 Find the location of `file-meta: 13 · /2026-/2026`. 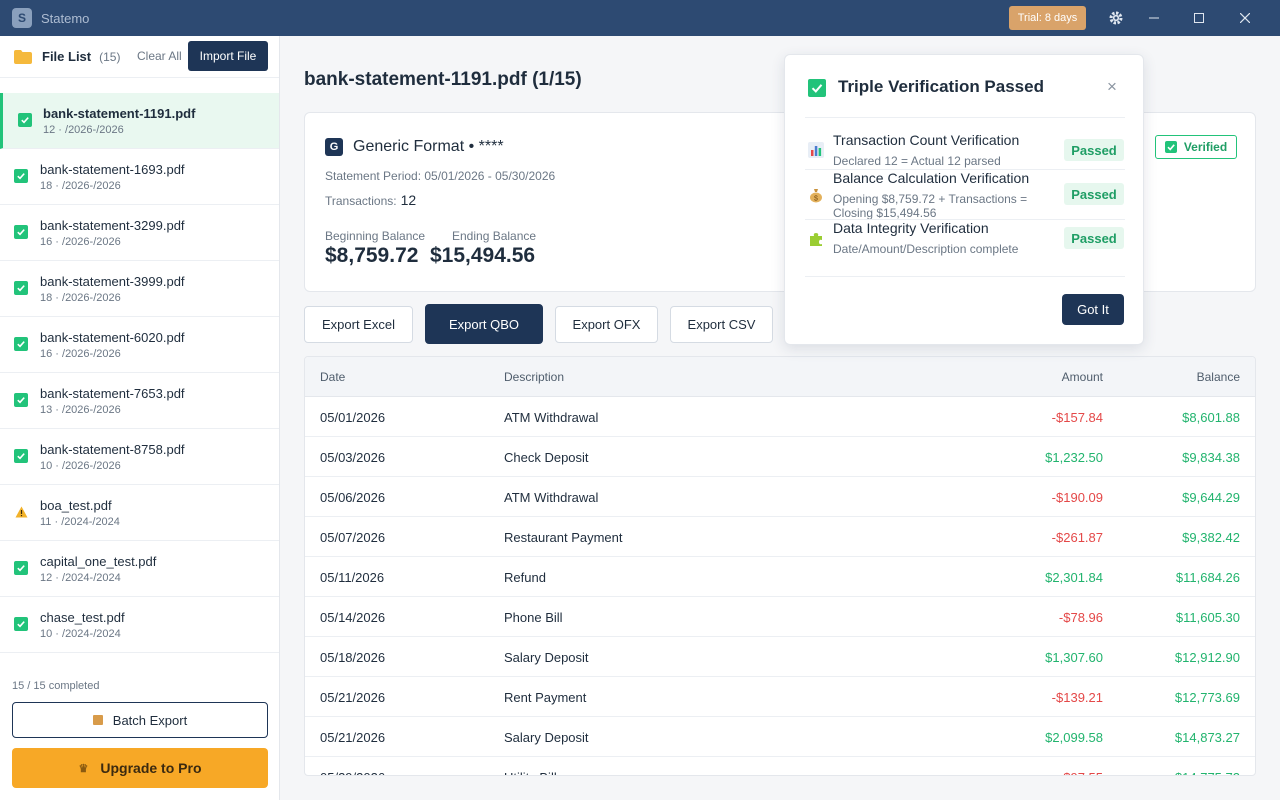

file-meta: 13 · /2026-/2026 is located at coordinates (80, 410).